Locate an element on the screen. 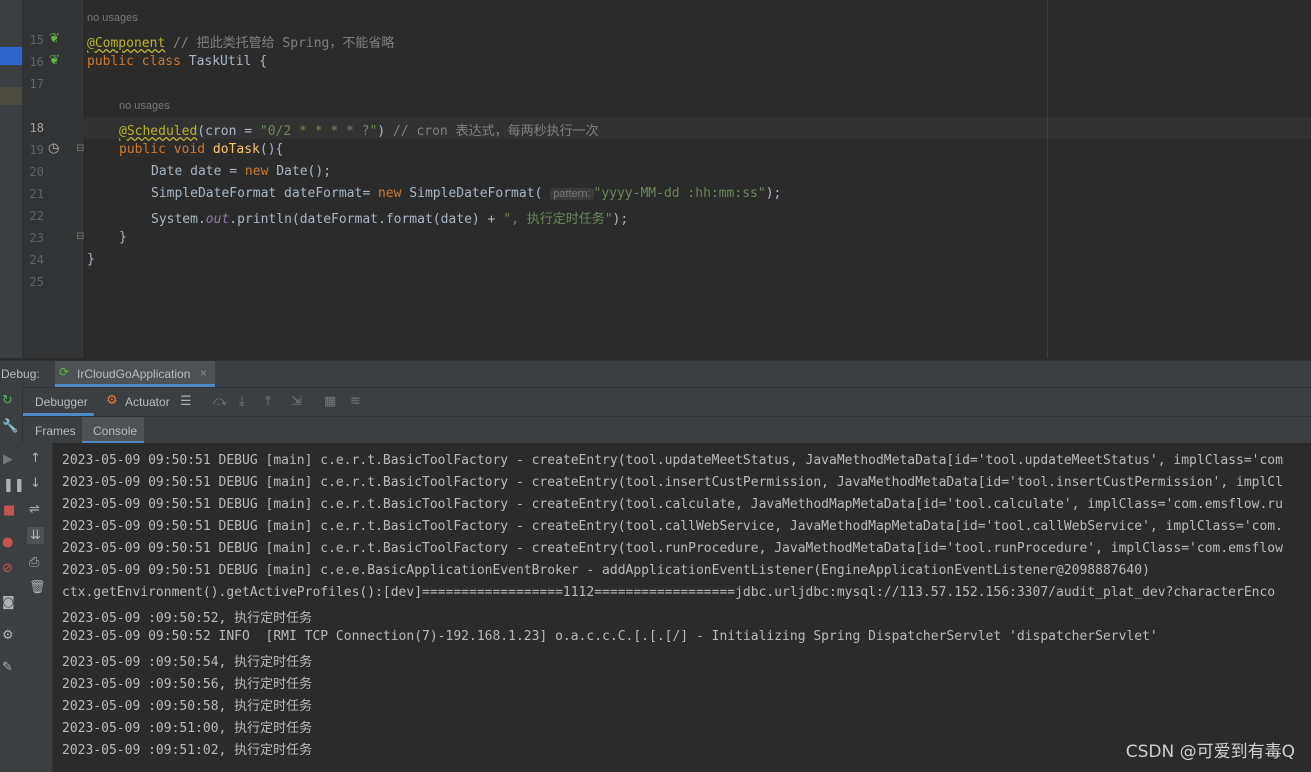 The width and height of the screenshot is (1311, 772). stop-icon: ■ is located at coordinates (9, 510).